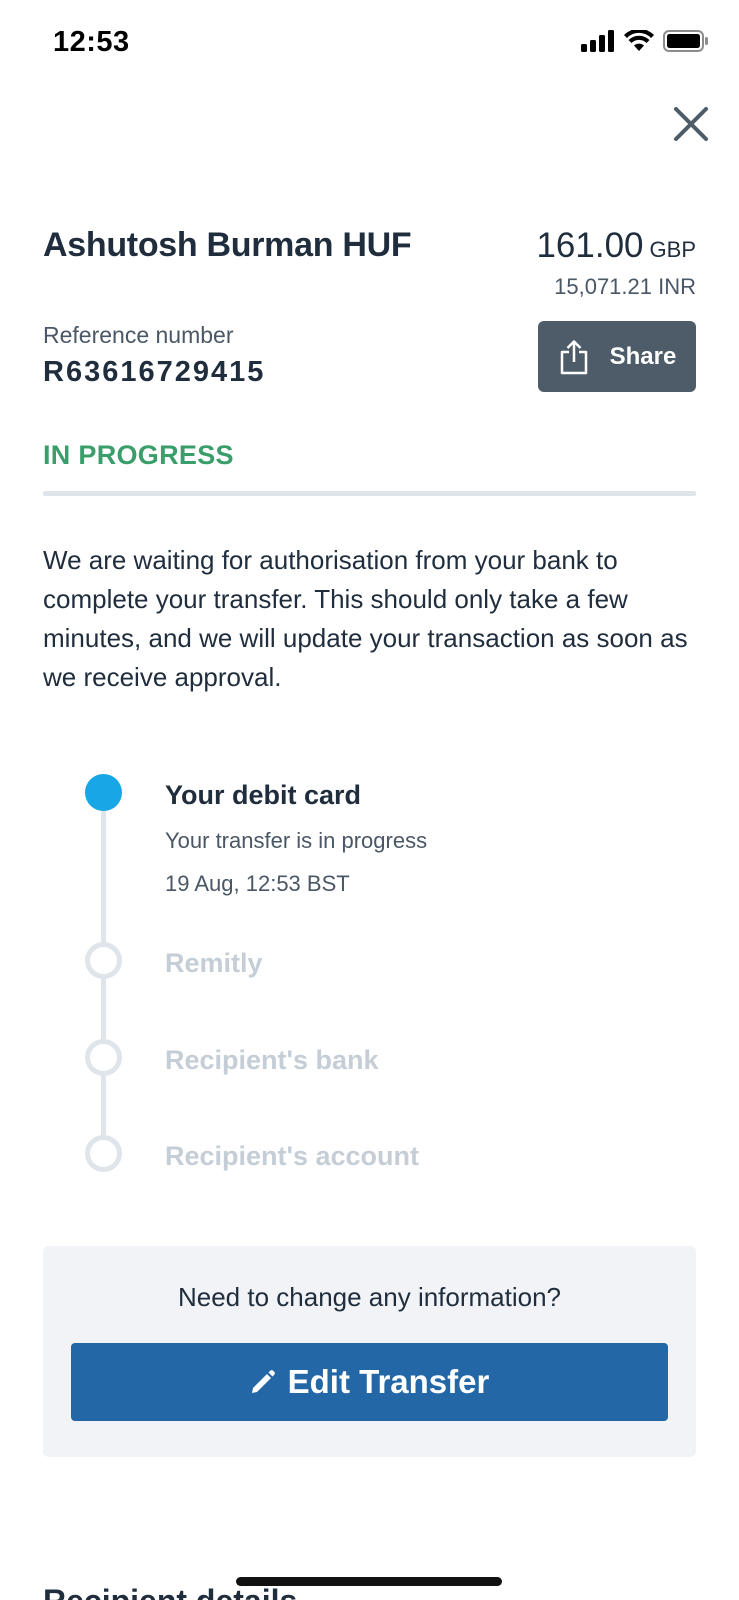  Describe the element at coordinates (103, 792) in the screenshot. I see `timeline-dot-active` at that location.